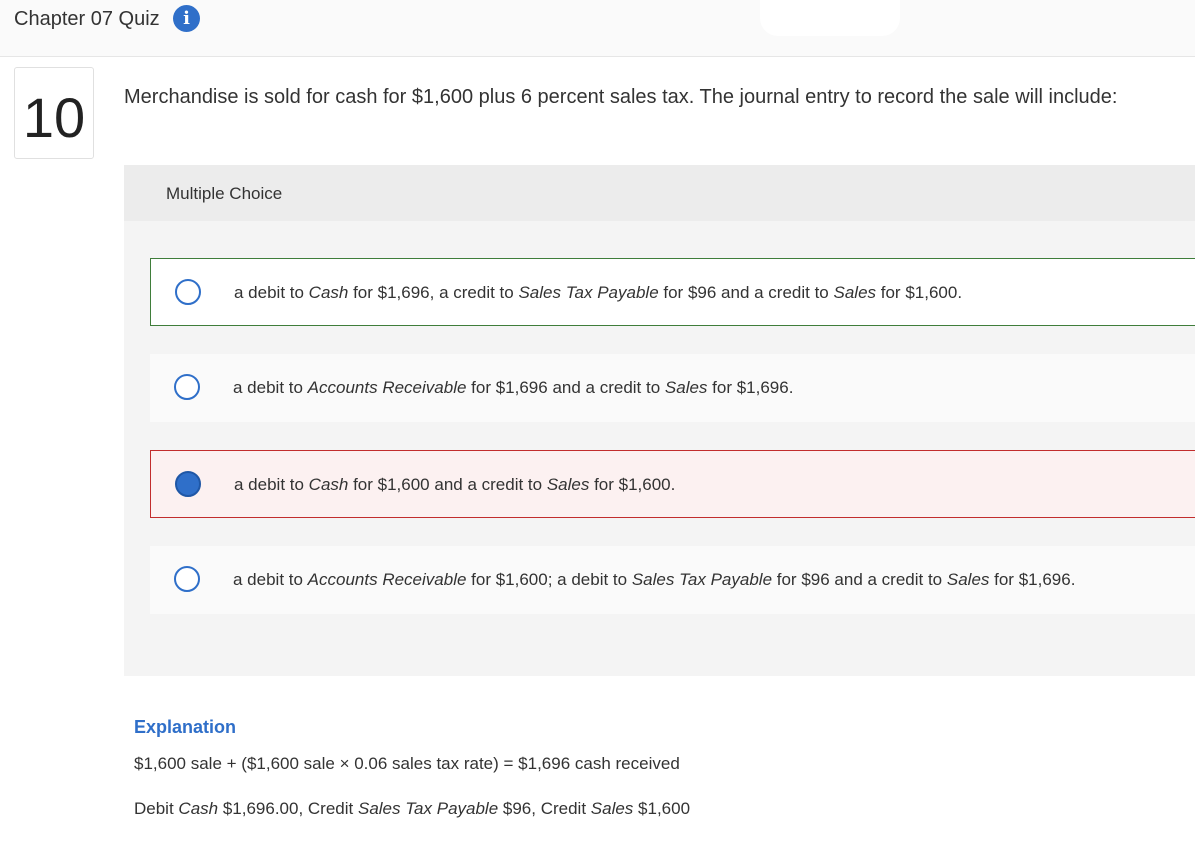 This screenshot has height=852, width=1195. Describe the element at coordinates (224, 193) in the screenshot. I see `question-type-label: Multiple Choice` at that location.